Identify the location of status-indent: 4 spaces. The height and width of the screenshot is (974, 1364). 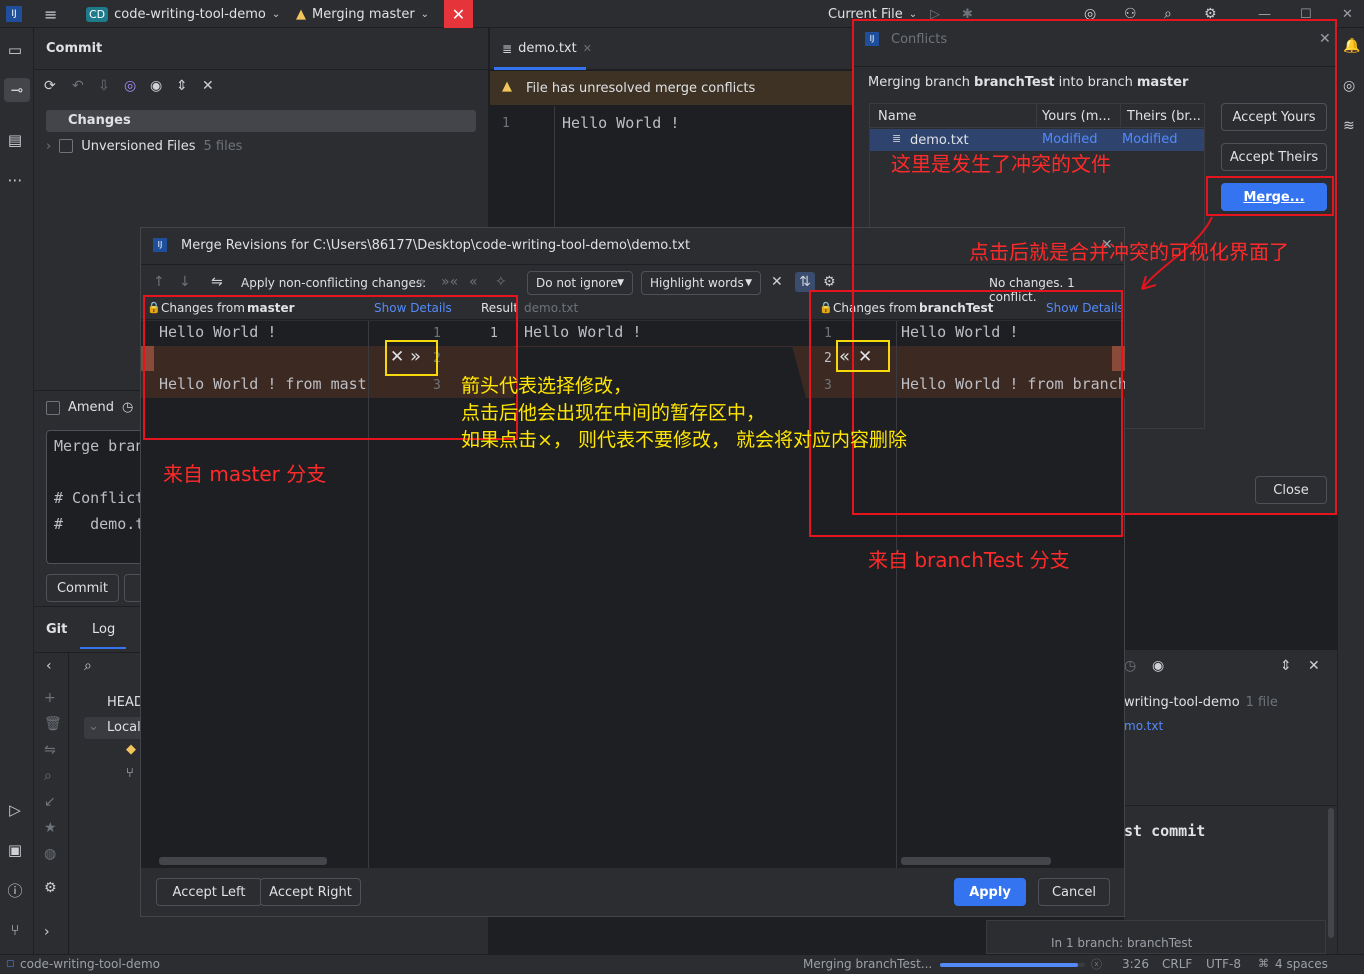
(1301, 964).